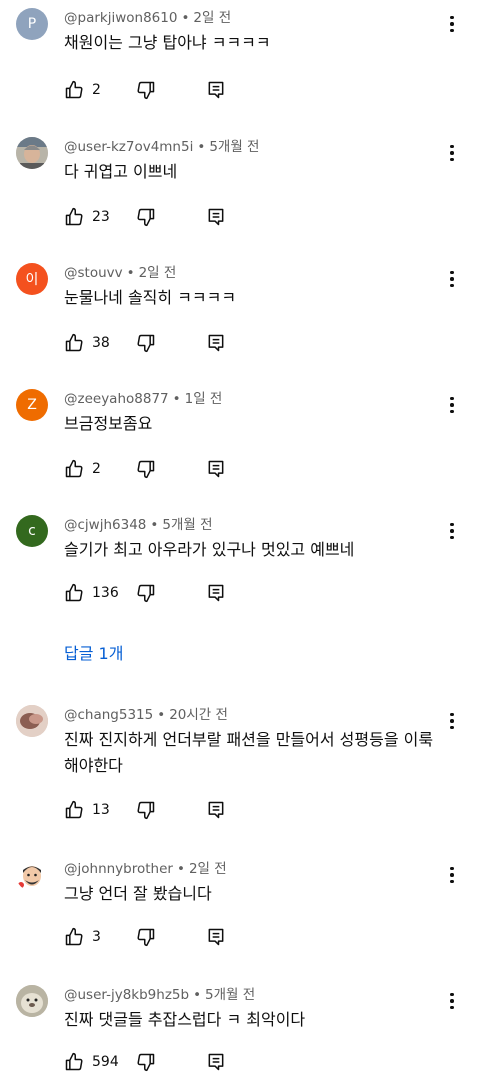 Image resolution: width=480 pixels, height=1077 pixels. I want to click on comment-meta: @cjwjh6348 • 5개월 전, so click(138, 525).